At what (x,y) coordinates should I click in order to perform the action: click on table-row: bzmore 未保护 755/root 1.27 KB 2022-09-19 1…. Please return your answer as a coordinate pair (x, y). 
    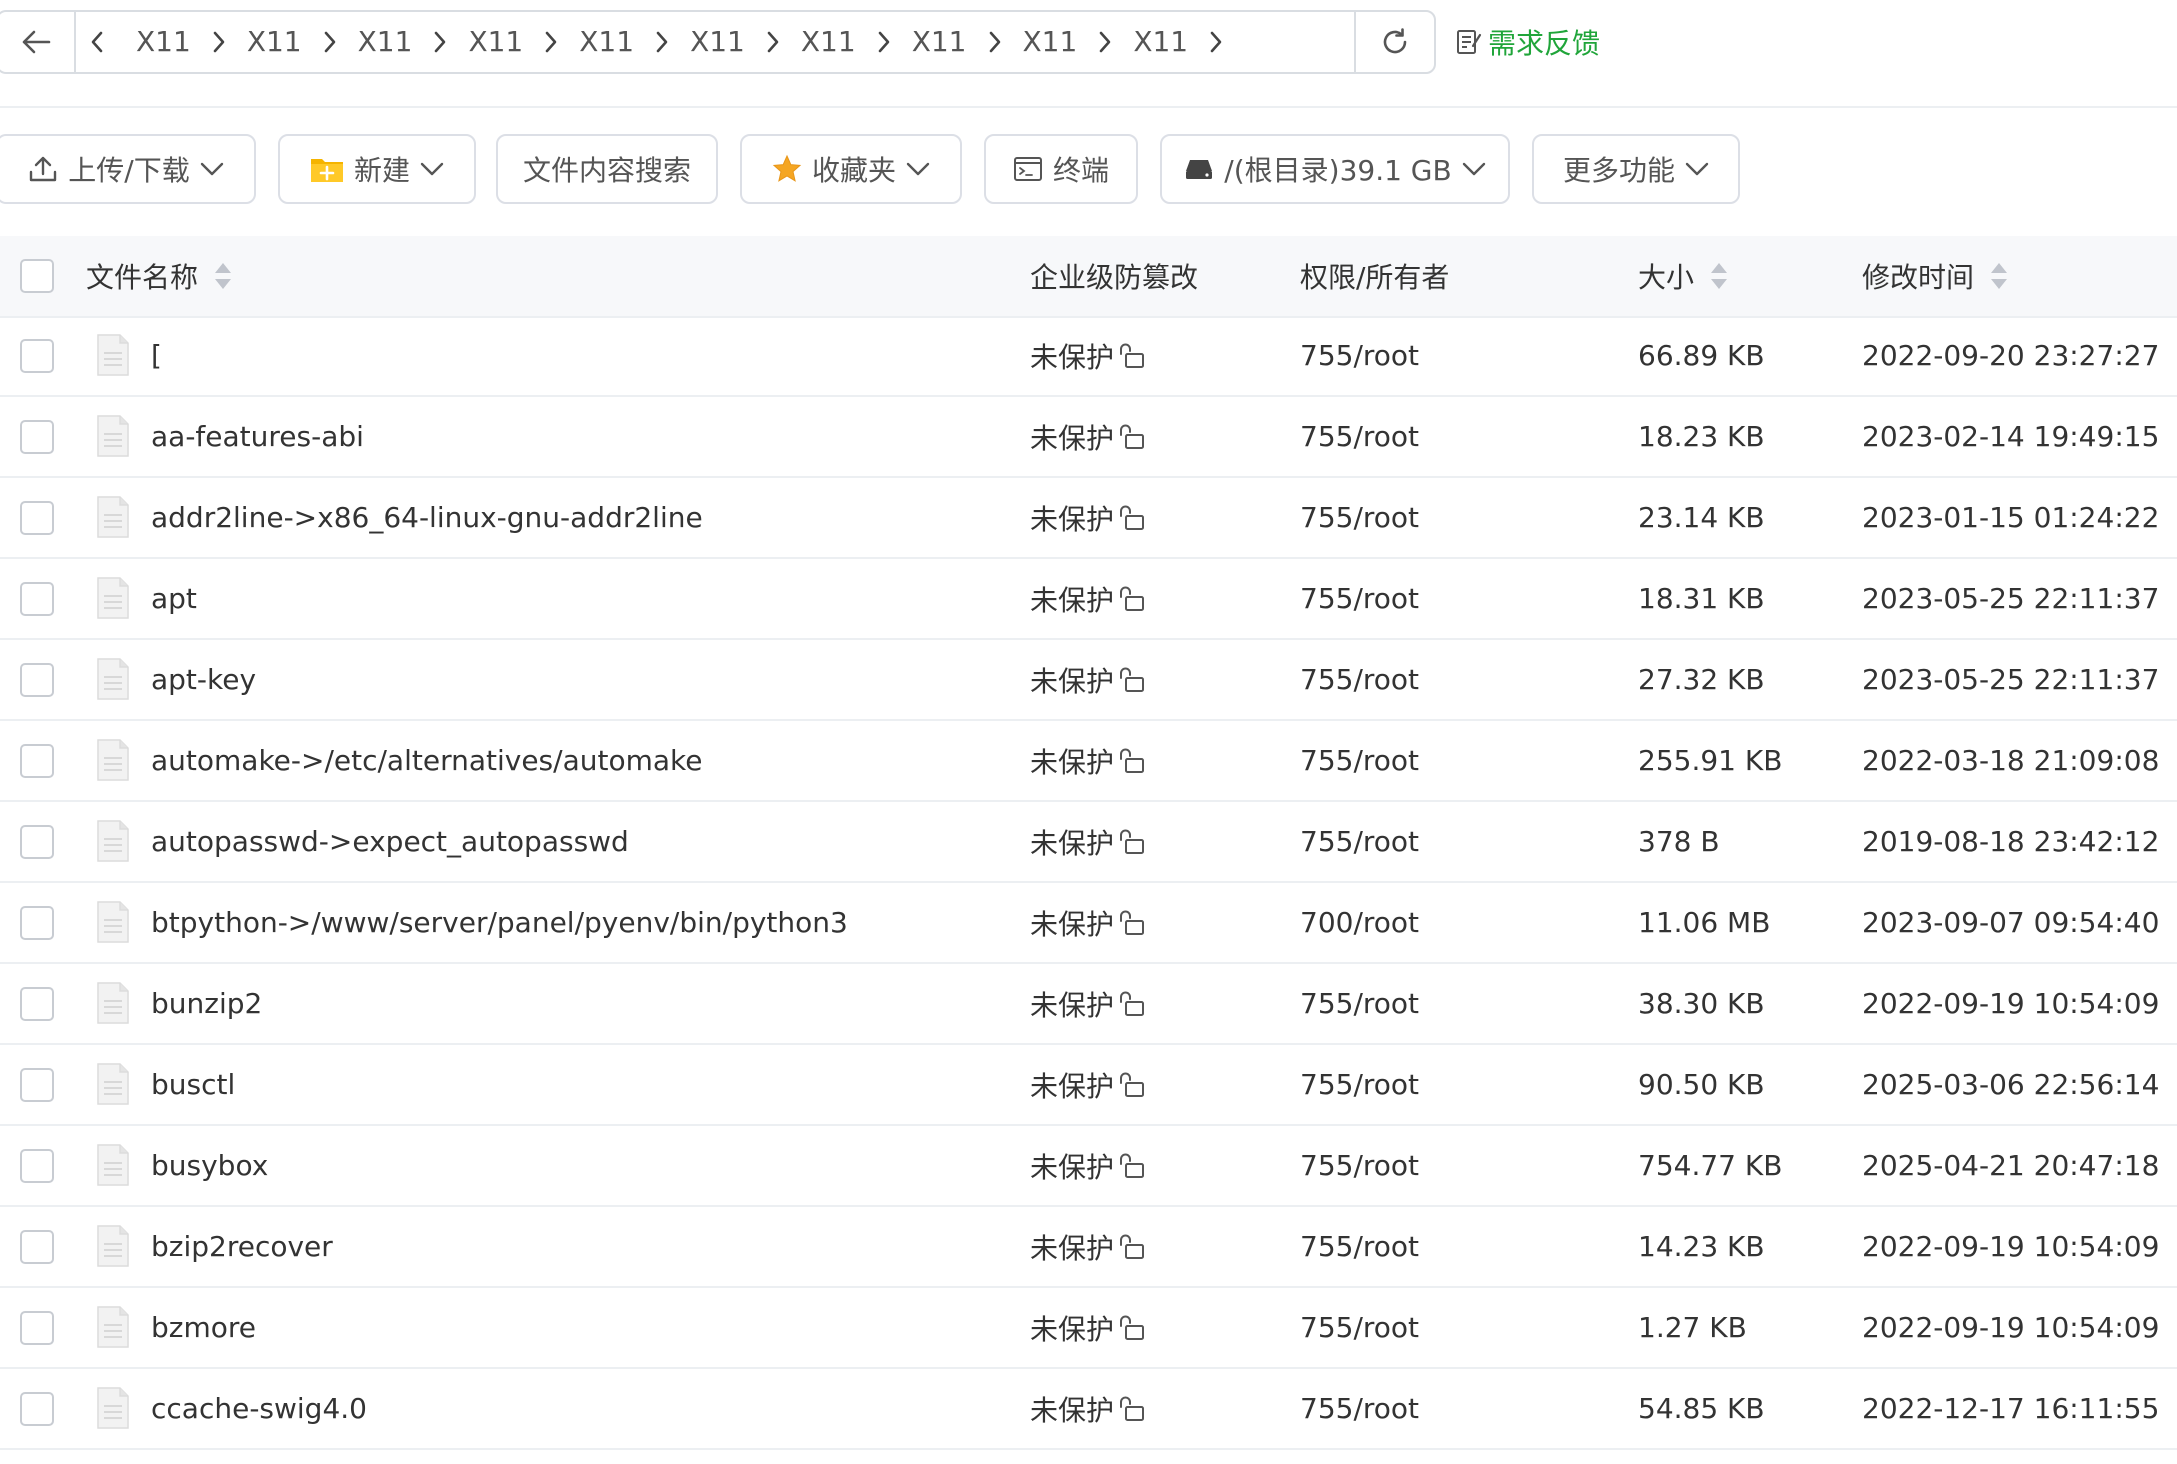
    Looking at the image, I should click on (1088, 1328).